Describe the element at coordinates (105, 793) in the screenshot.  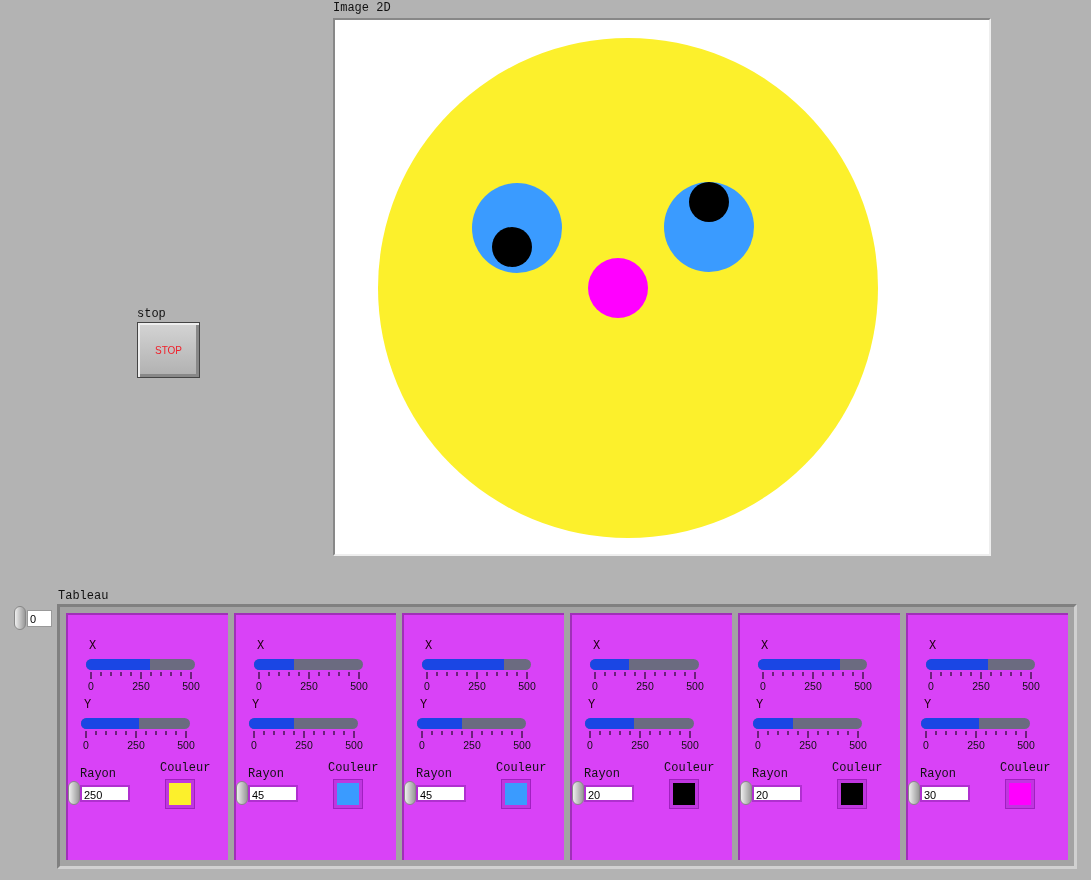
I see `radius-field: 250` at that location.